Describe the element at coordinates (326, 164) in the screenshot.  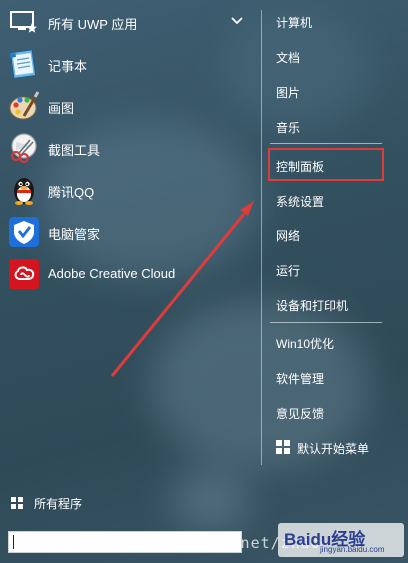
I see `highlight-box` at that location.